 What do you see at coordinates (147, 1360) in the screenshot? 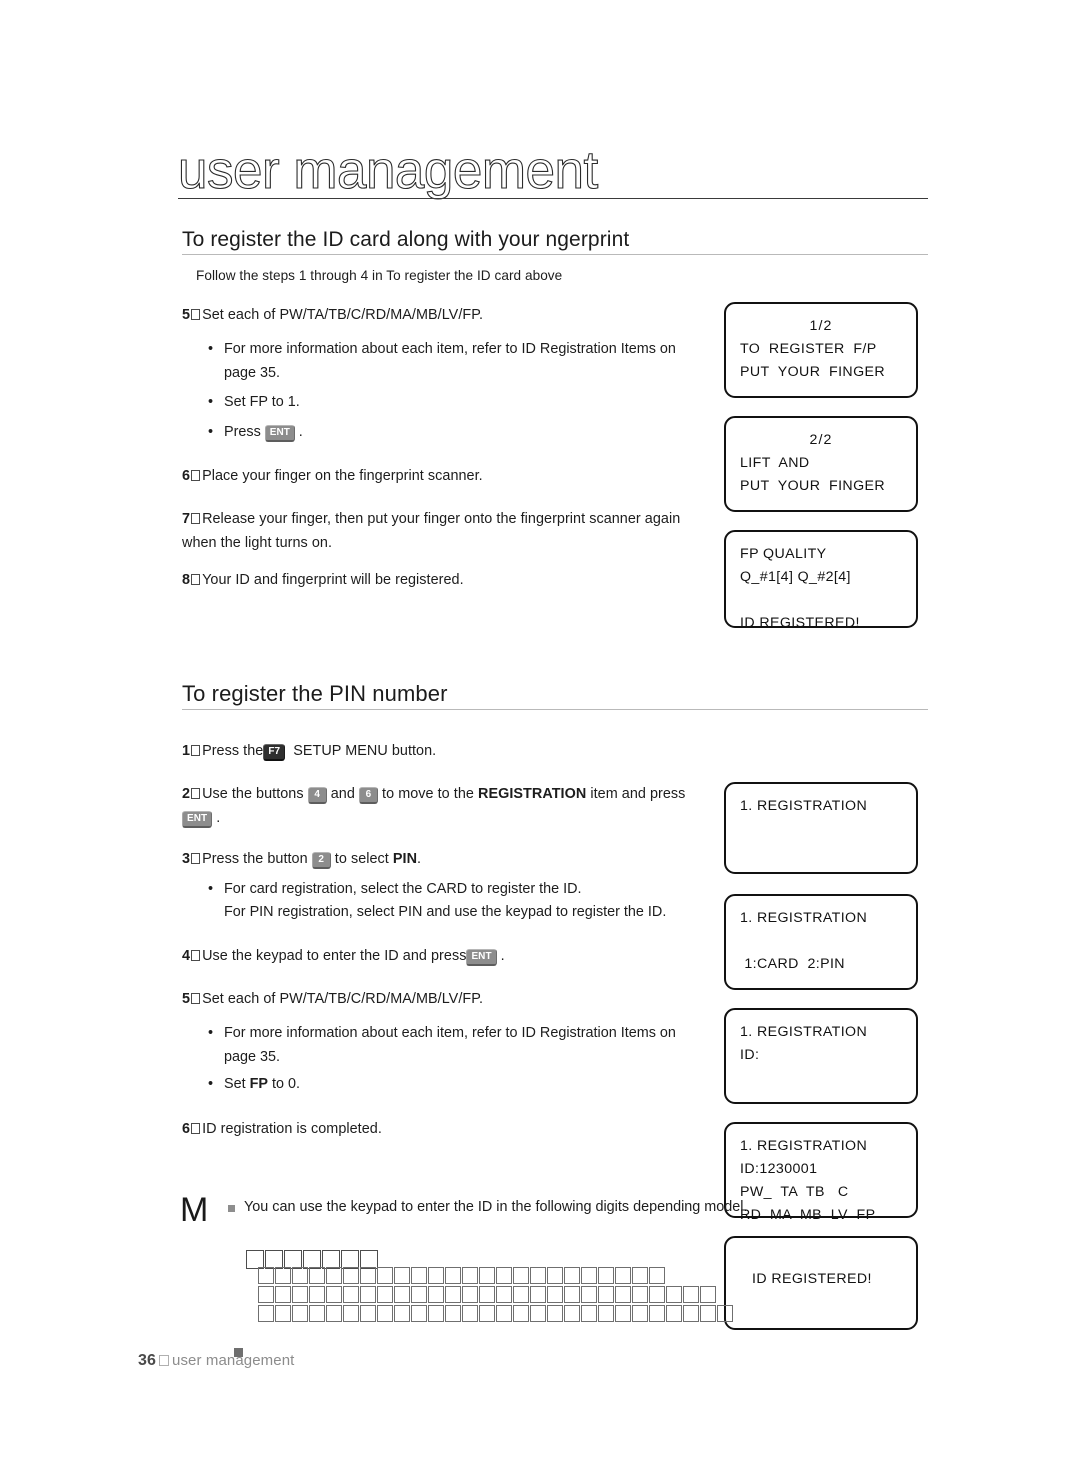
I see `footer-page-number: 36` at bounding box center [147, 1360].